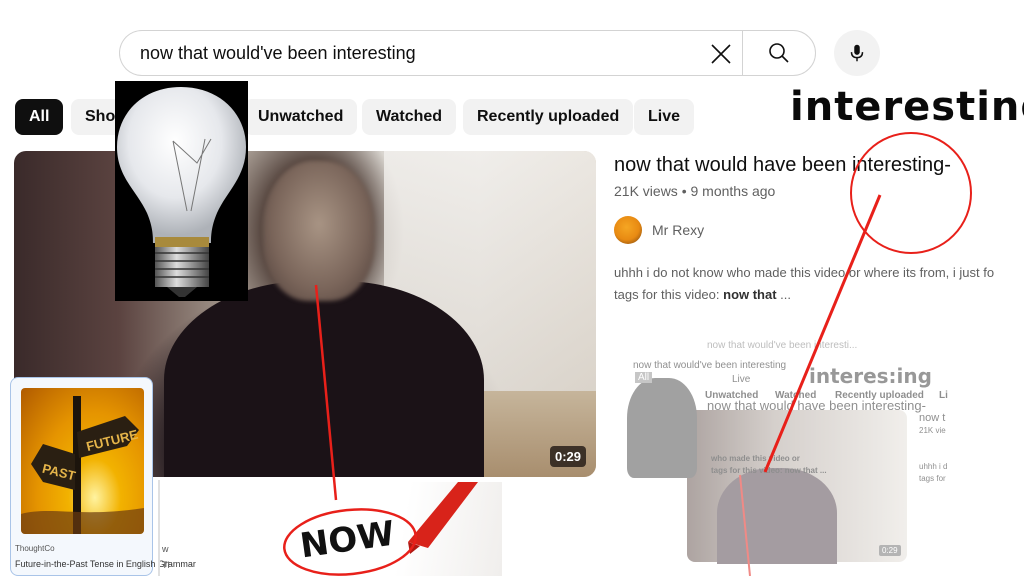 Image resolution: width=1024 pixels, height=576 pixels. What do you see at coordinates (932, 478) in the screenshot?
I see `recursive-desc2: tags for` at bounding box center [932, 478].